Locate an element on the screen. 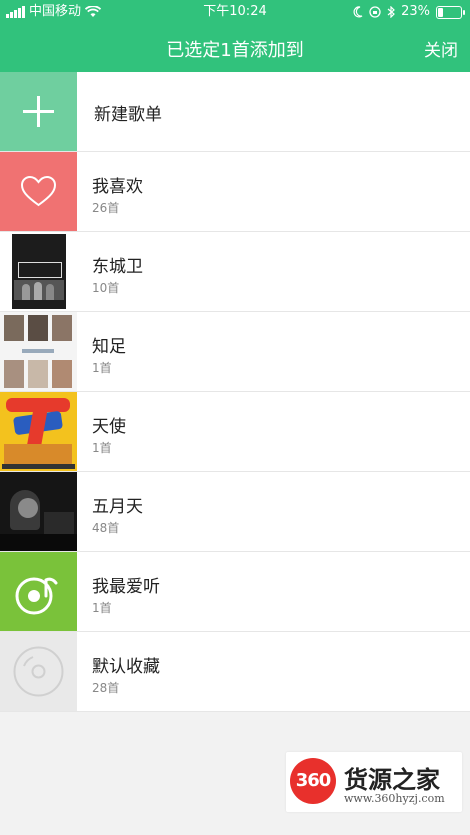  watermark-logo: 360 货源之家 www.360hyzj.com is located at coordinates (374, 782).